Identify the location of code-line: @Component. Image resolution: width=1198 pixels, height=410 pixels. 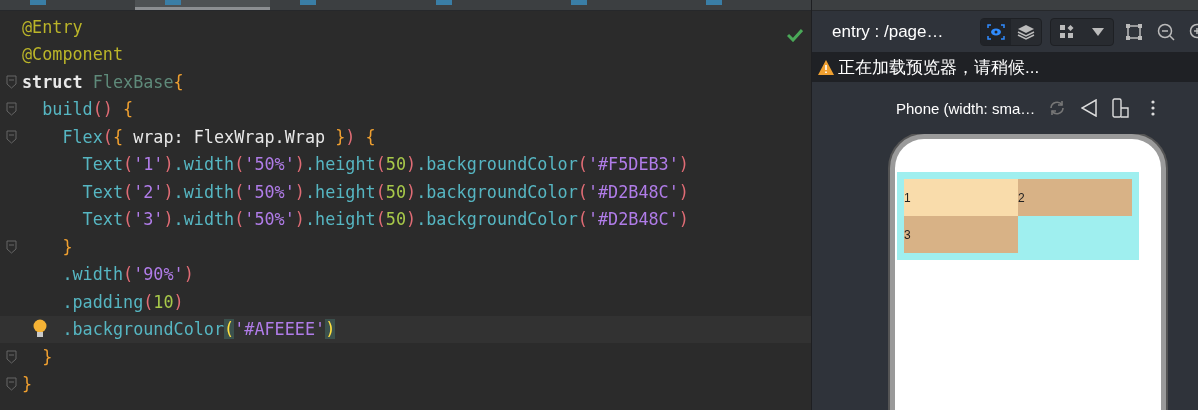
(73, 54).